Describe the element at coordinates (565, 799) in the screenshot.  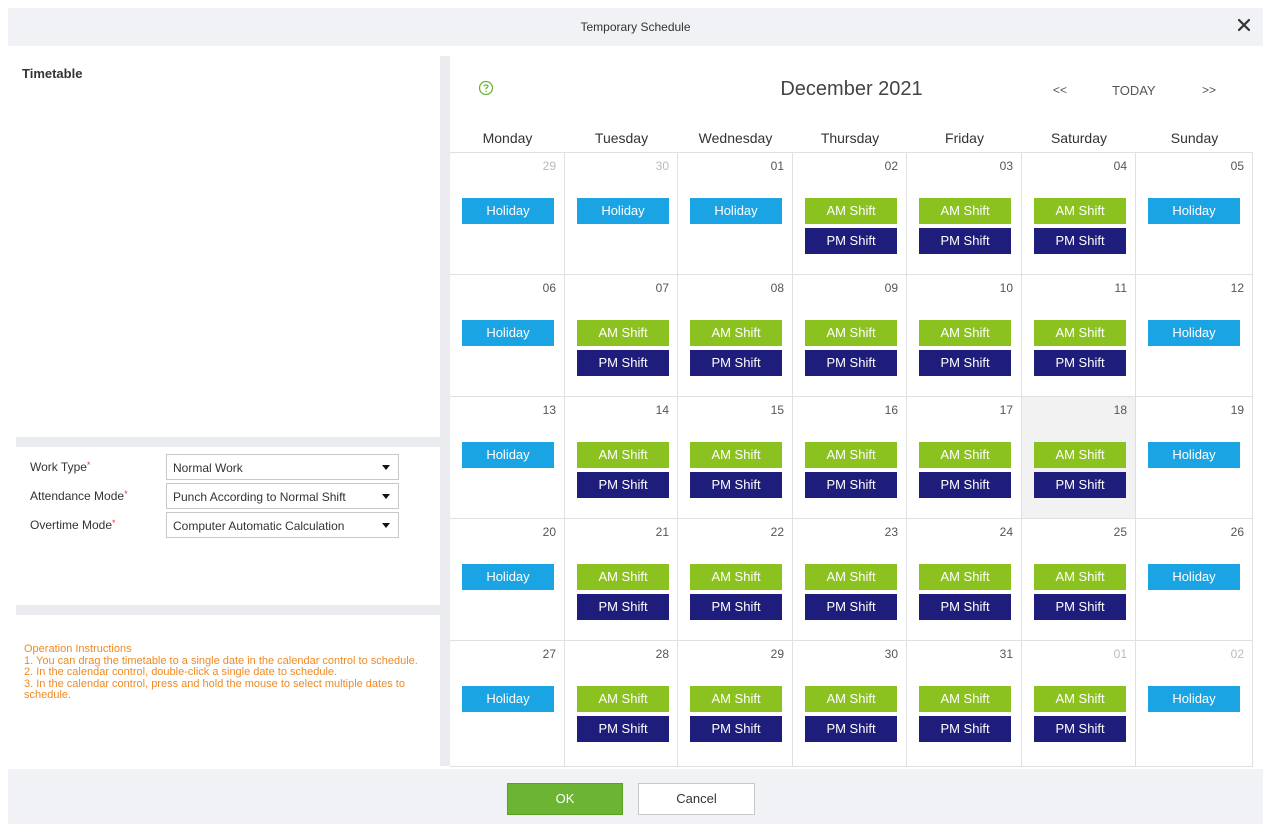
I see `ok-button: OK` at that location.